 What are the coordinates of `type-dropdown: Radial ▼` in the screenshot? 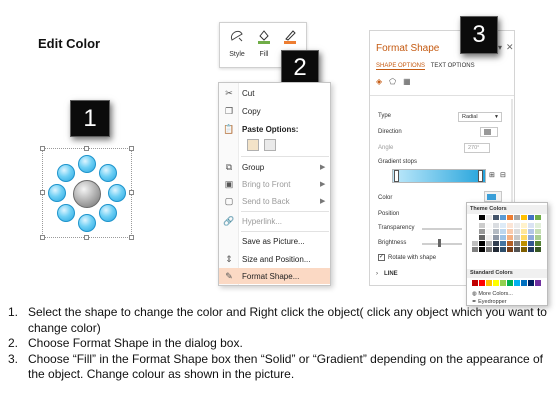 It's located at (480, 117).